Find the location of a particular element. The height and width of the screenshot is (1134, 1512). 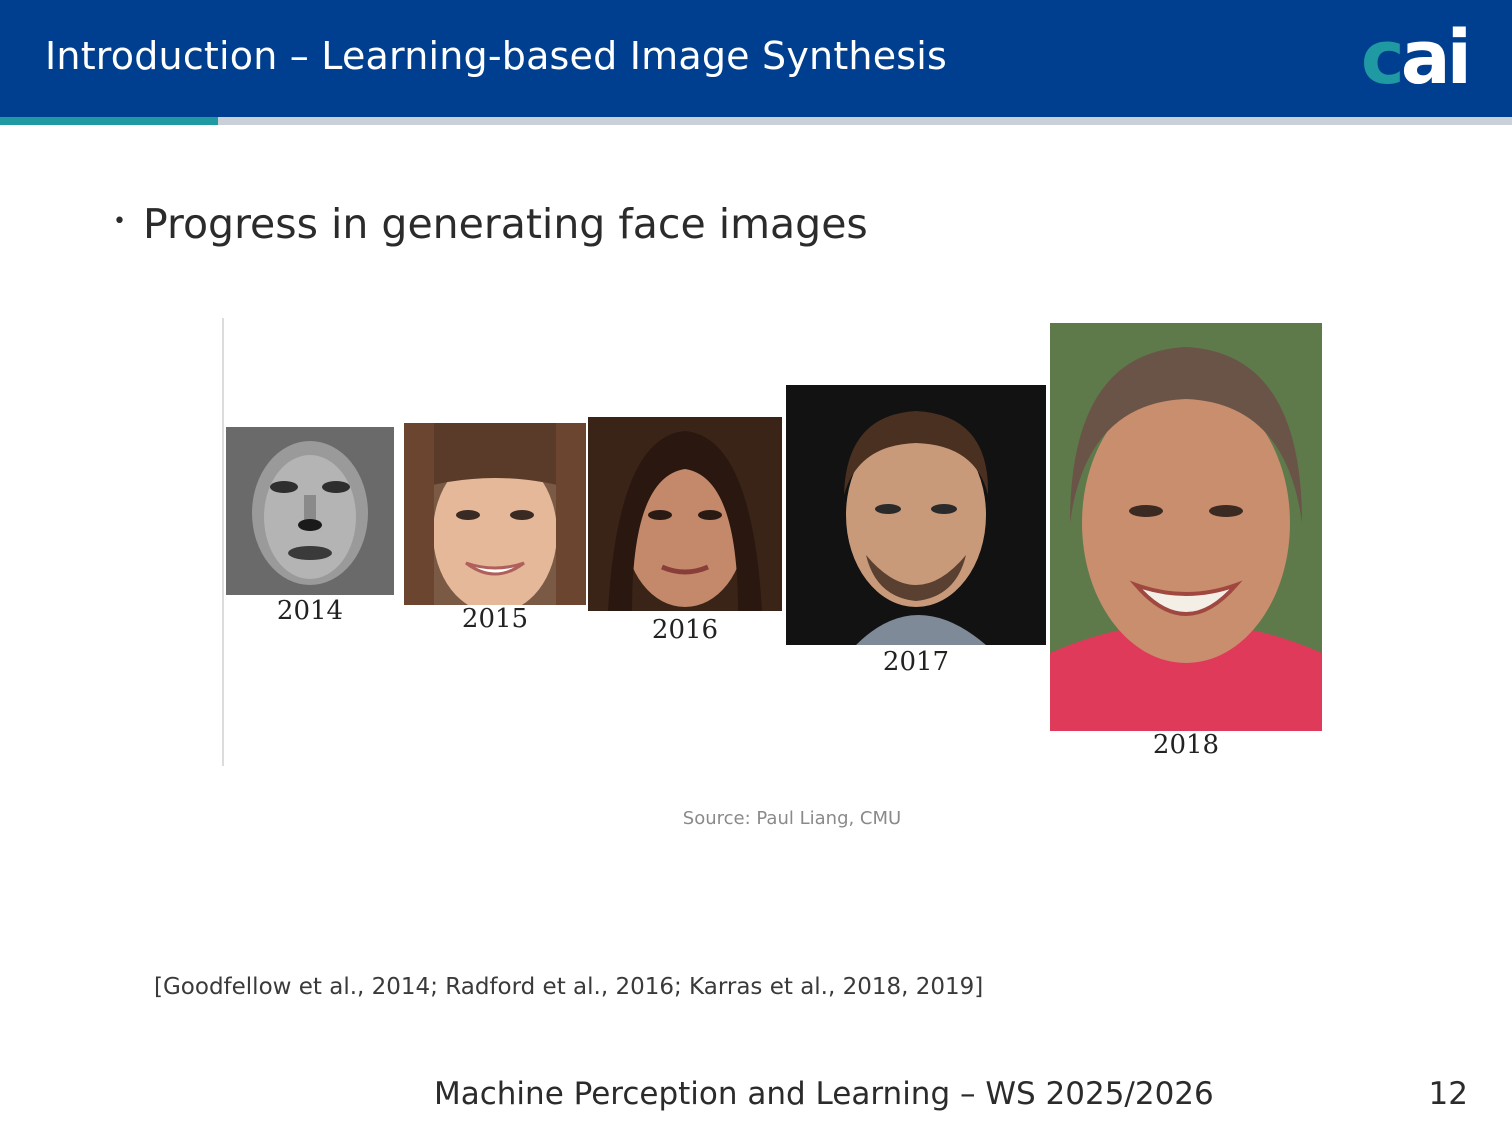

bullet-item: • Progress in generating face images is located at coordinates (490, 224).